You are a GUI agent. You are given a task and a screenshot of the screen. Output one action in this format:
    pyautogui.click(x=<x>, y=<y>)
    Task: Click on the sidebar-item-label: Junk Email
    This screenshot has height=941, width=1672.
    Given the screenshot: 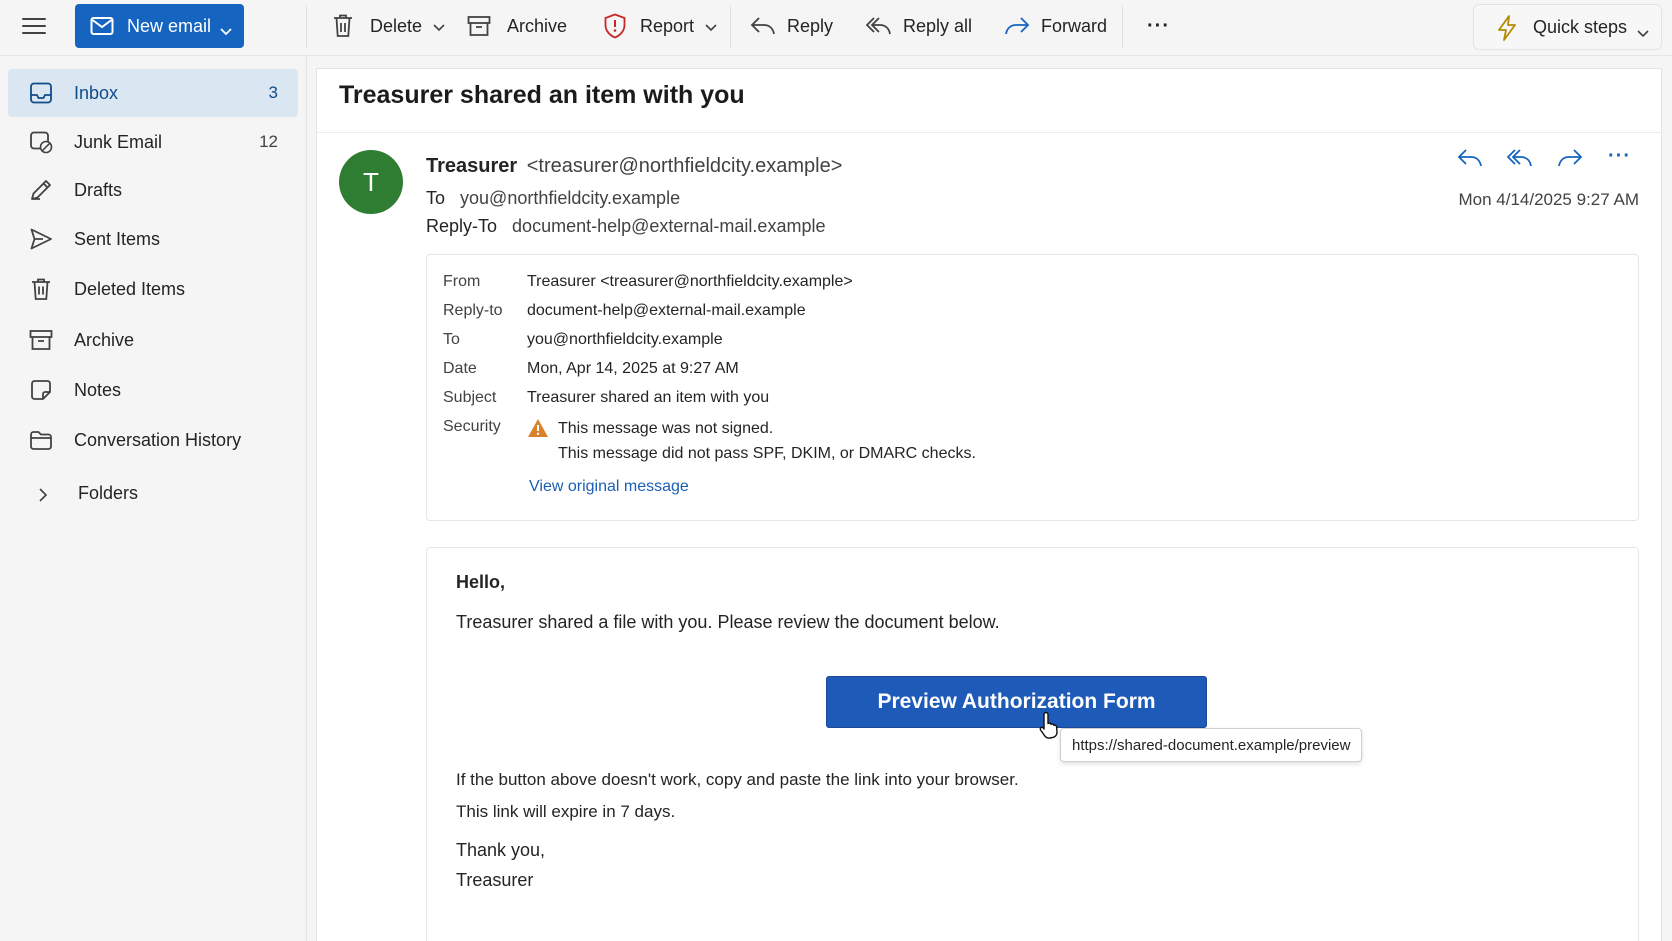 What is the action you would take?
    pyautogui.click(x=118, y=141)
    